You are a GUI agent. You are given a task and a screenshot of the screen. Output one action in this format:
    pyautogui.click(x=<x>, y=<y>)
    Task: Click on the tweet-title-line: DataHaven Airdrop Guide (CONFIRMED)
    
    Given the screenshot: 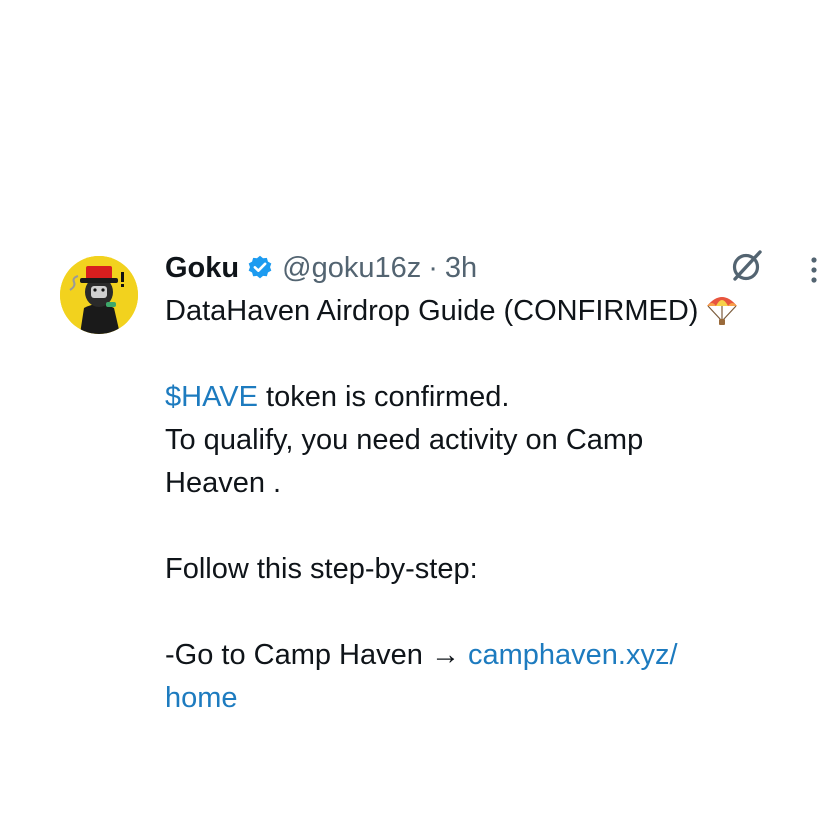 What is the action you would take?
    pyautogui.click(x=485, y=311)
    